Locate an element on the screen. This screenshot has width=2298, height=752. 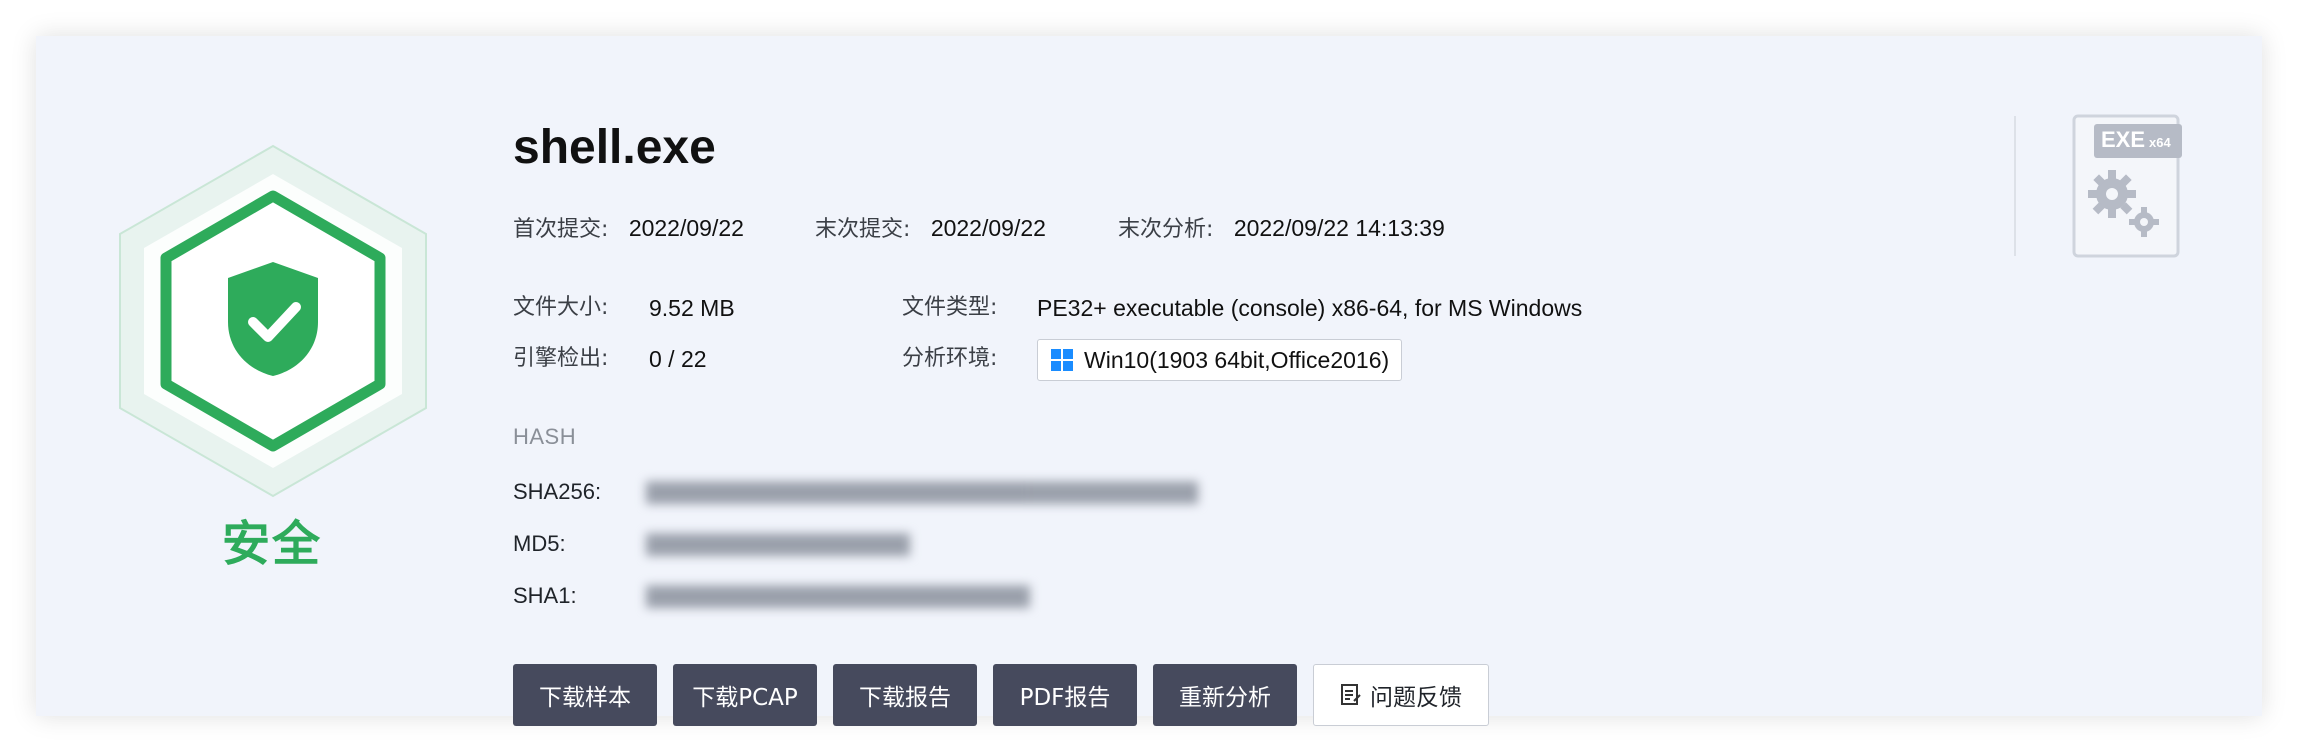
windows-logo-icon is located at coordinates (1062, 360).